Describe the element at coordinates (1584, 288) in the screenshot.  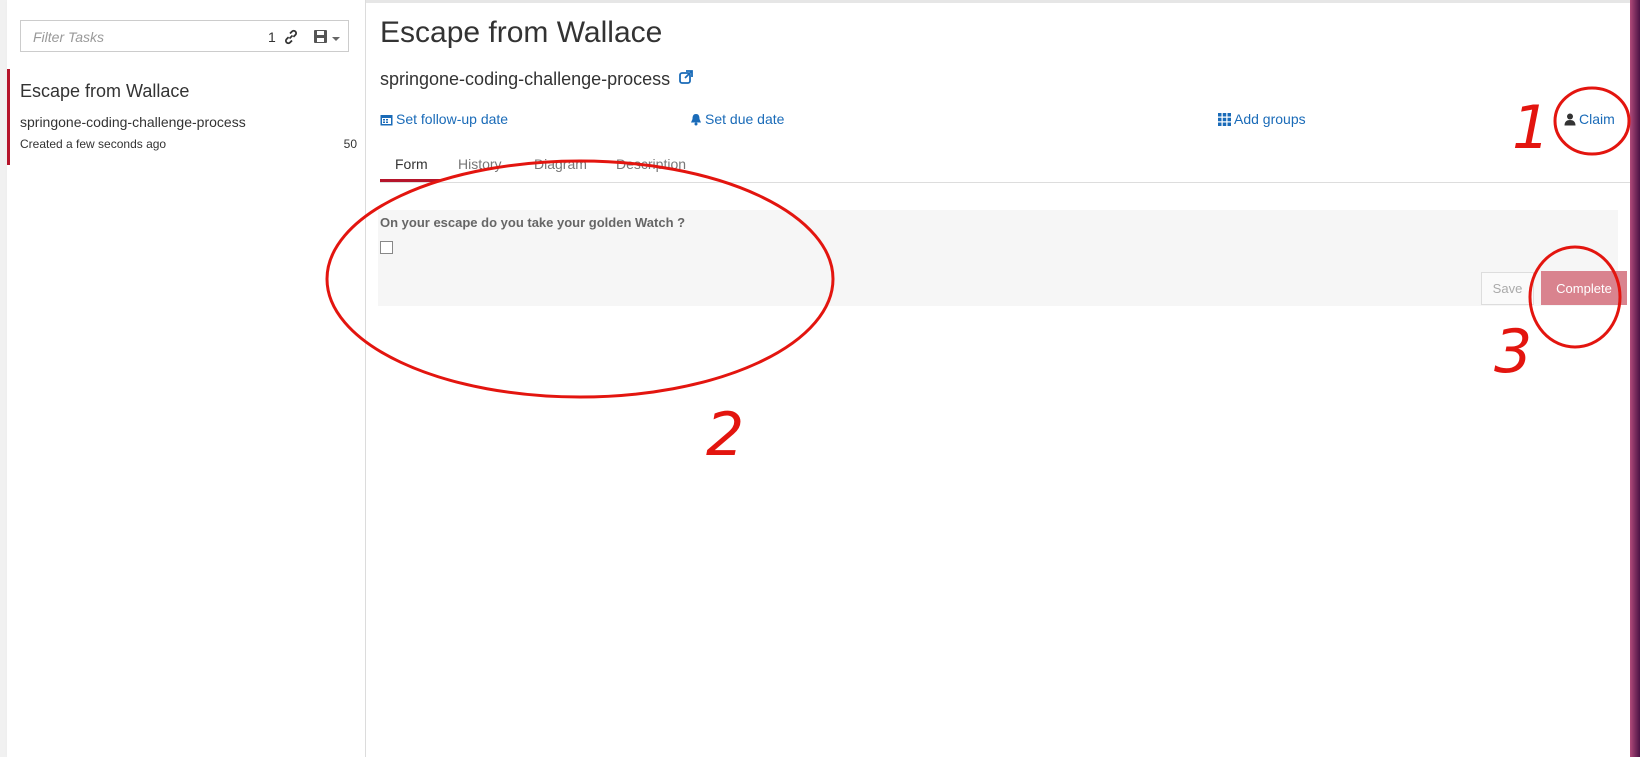
I see `complete-button: Complete` at that location.